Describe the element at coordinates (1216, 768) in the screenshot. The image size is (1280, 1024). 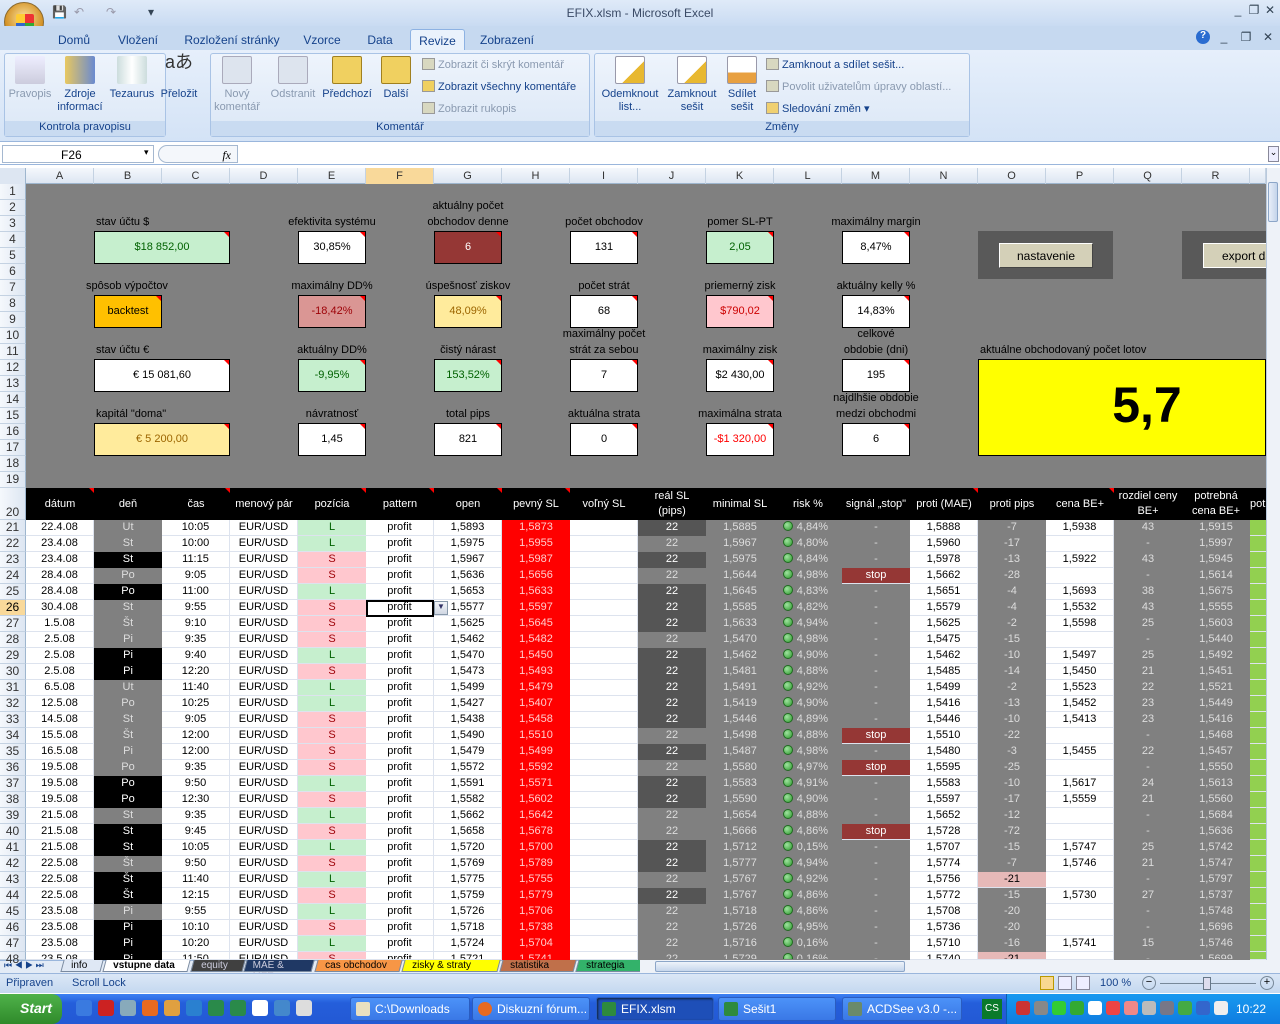
I see `required-be-price-cell: 1,5550` at that location.